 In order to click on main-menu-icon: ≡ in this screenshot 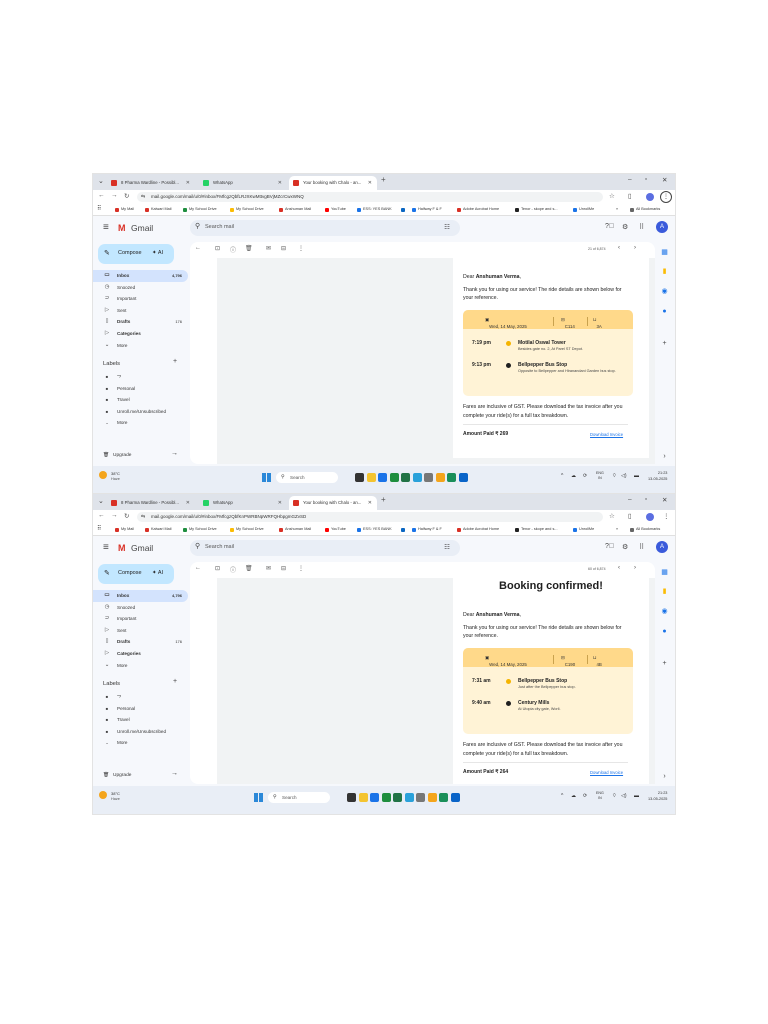, I will do `click(106, 227)`.